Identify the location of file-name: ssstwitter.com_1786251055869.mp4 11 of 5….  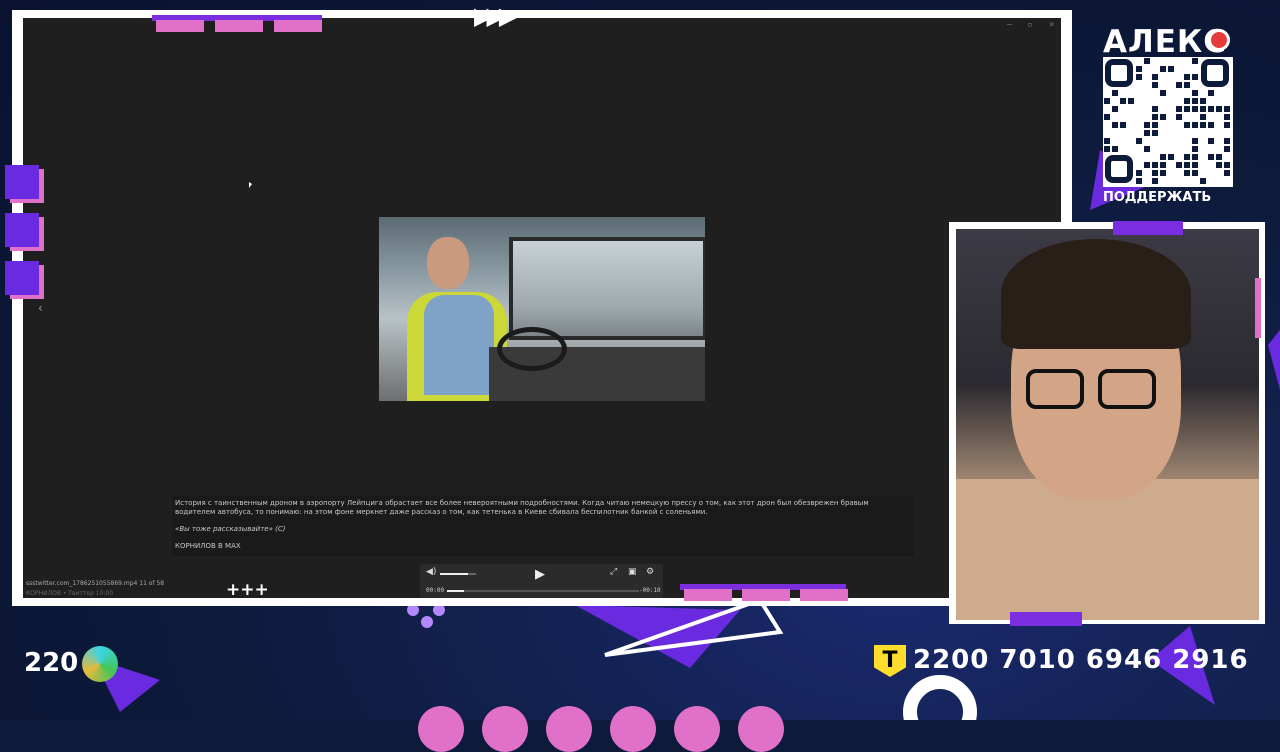
(95, 583).